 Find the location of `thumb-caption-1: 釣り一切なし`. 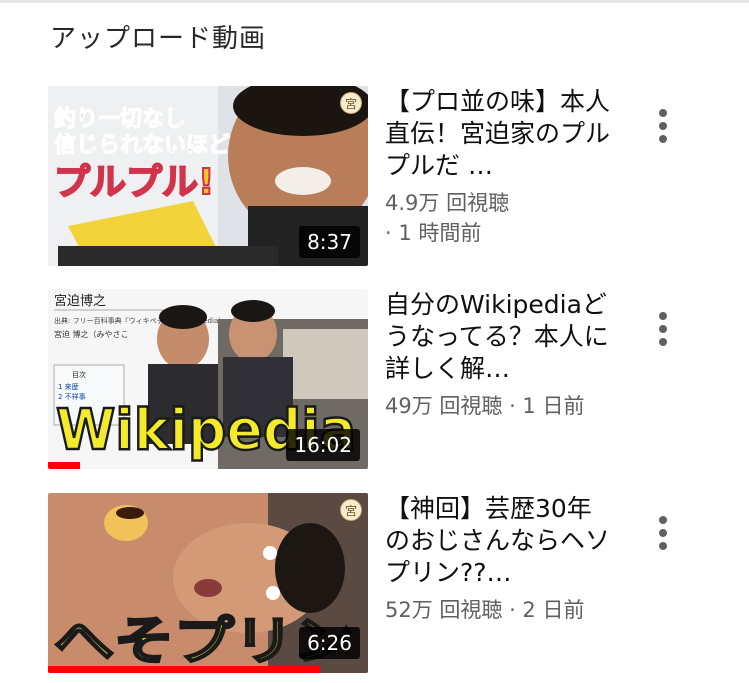

thumb-caption-1: 釣り一切なし is located at coordinates (120, 119).